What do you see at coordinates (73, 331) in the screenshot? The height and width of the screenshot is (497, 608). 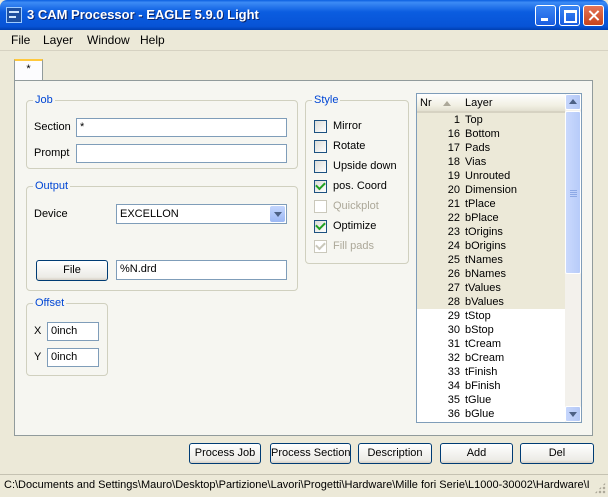 I see `offset-x-input: 0inch` at bounding box center [73, 331].